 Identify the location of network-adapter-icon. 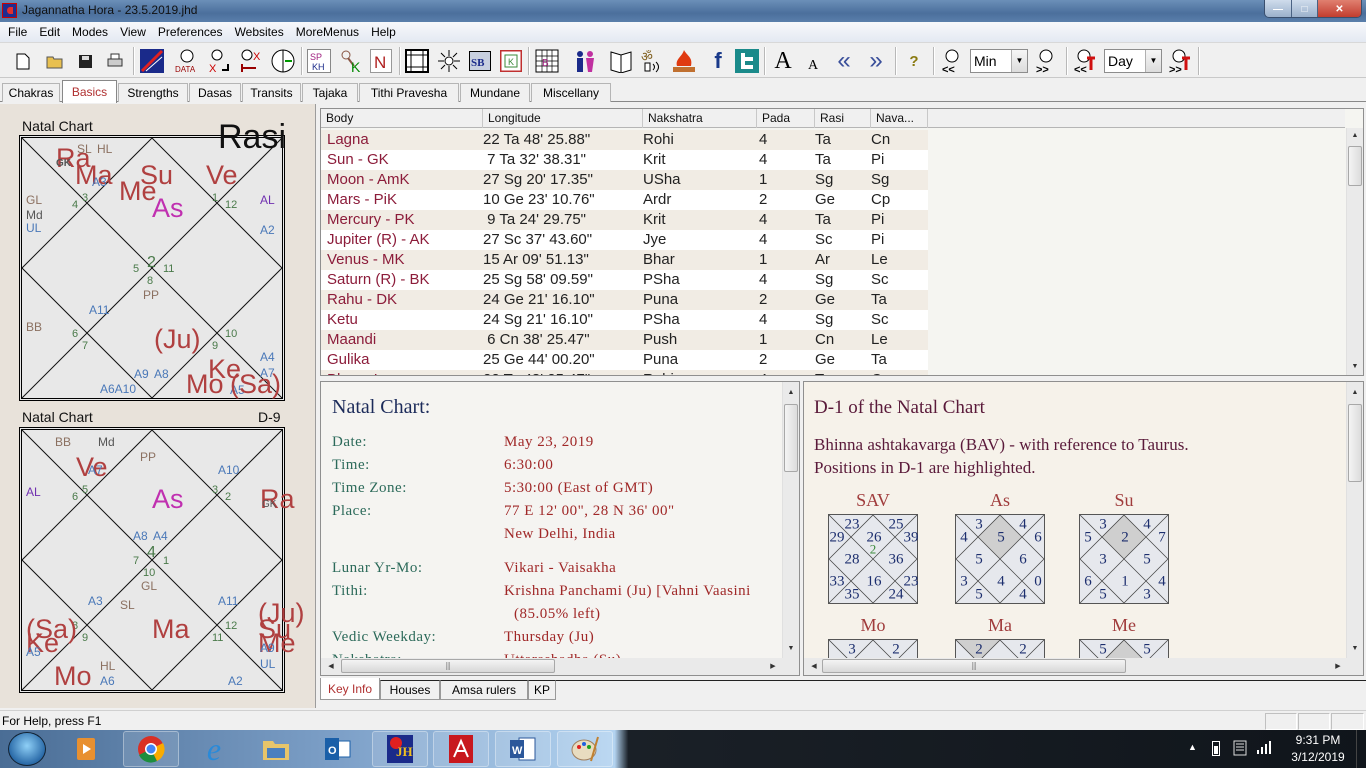
(1240, 749).